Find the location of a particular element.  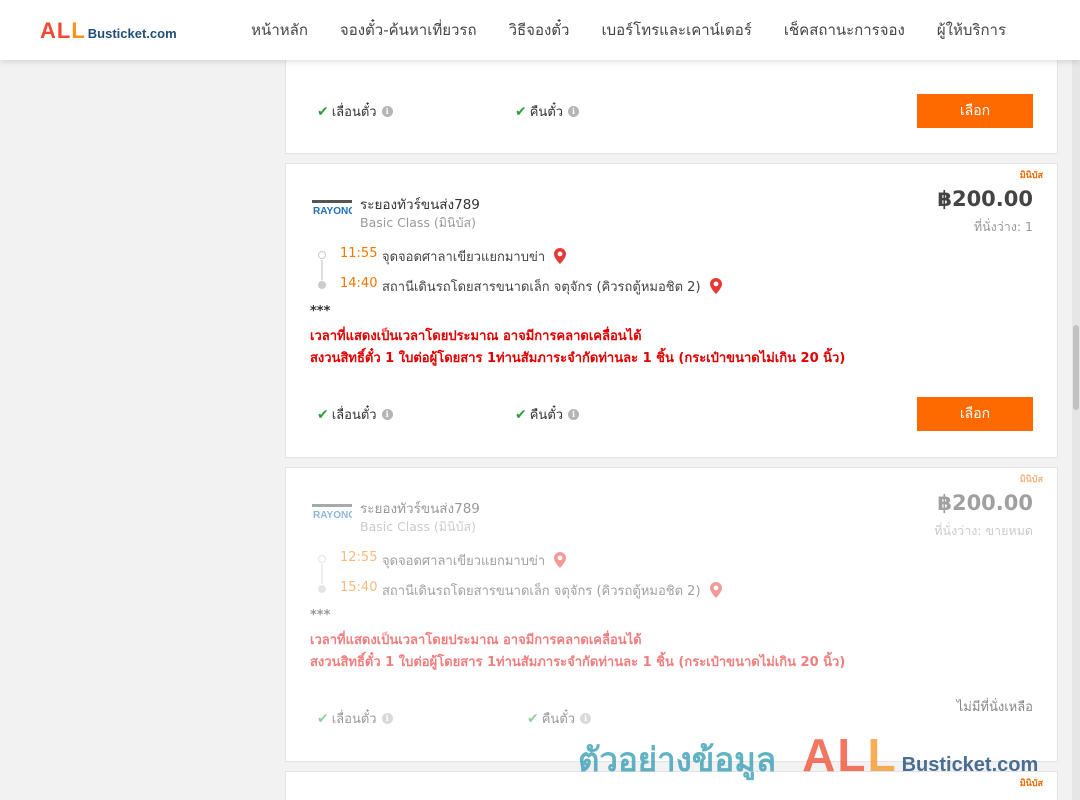

logo-all-text: ALL is located at coordinates (63, 30).